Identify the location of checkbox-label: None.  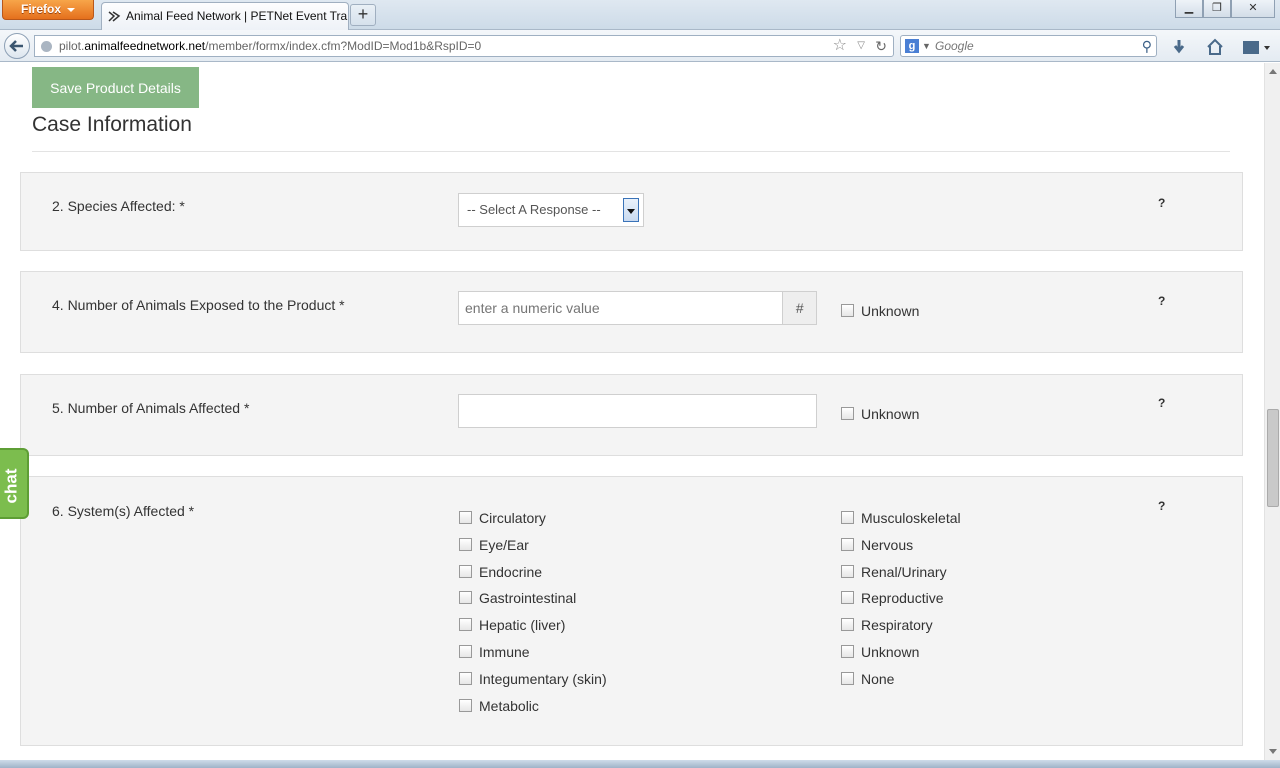
(878, 678).